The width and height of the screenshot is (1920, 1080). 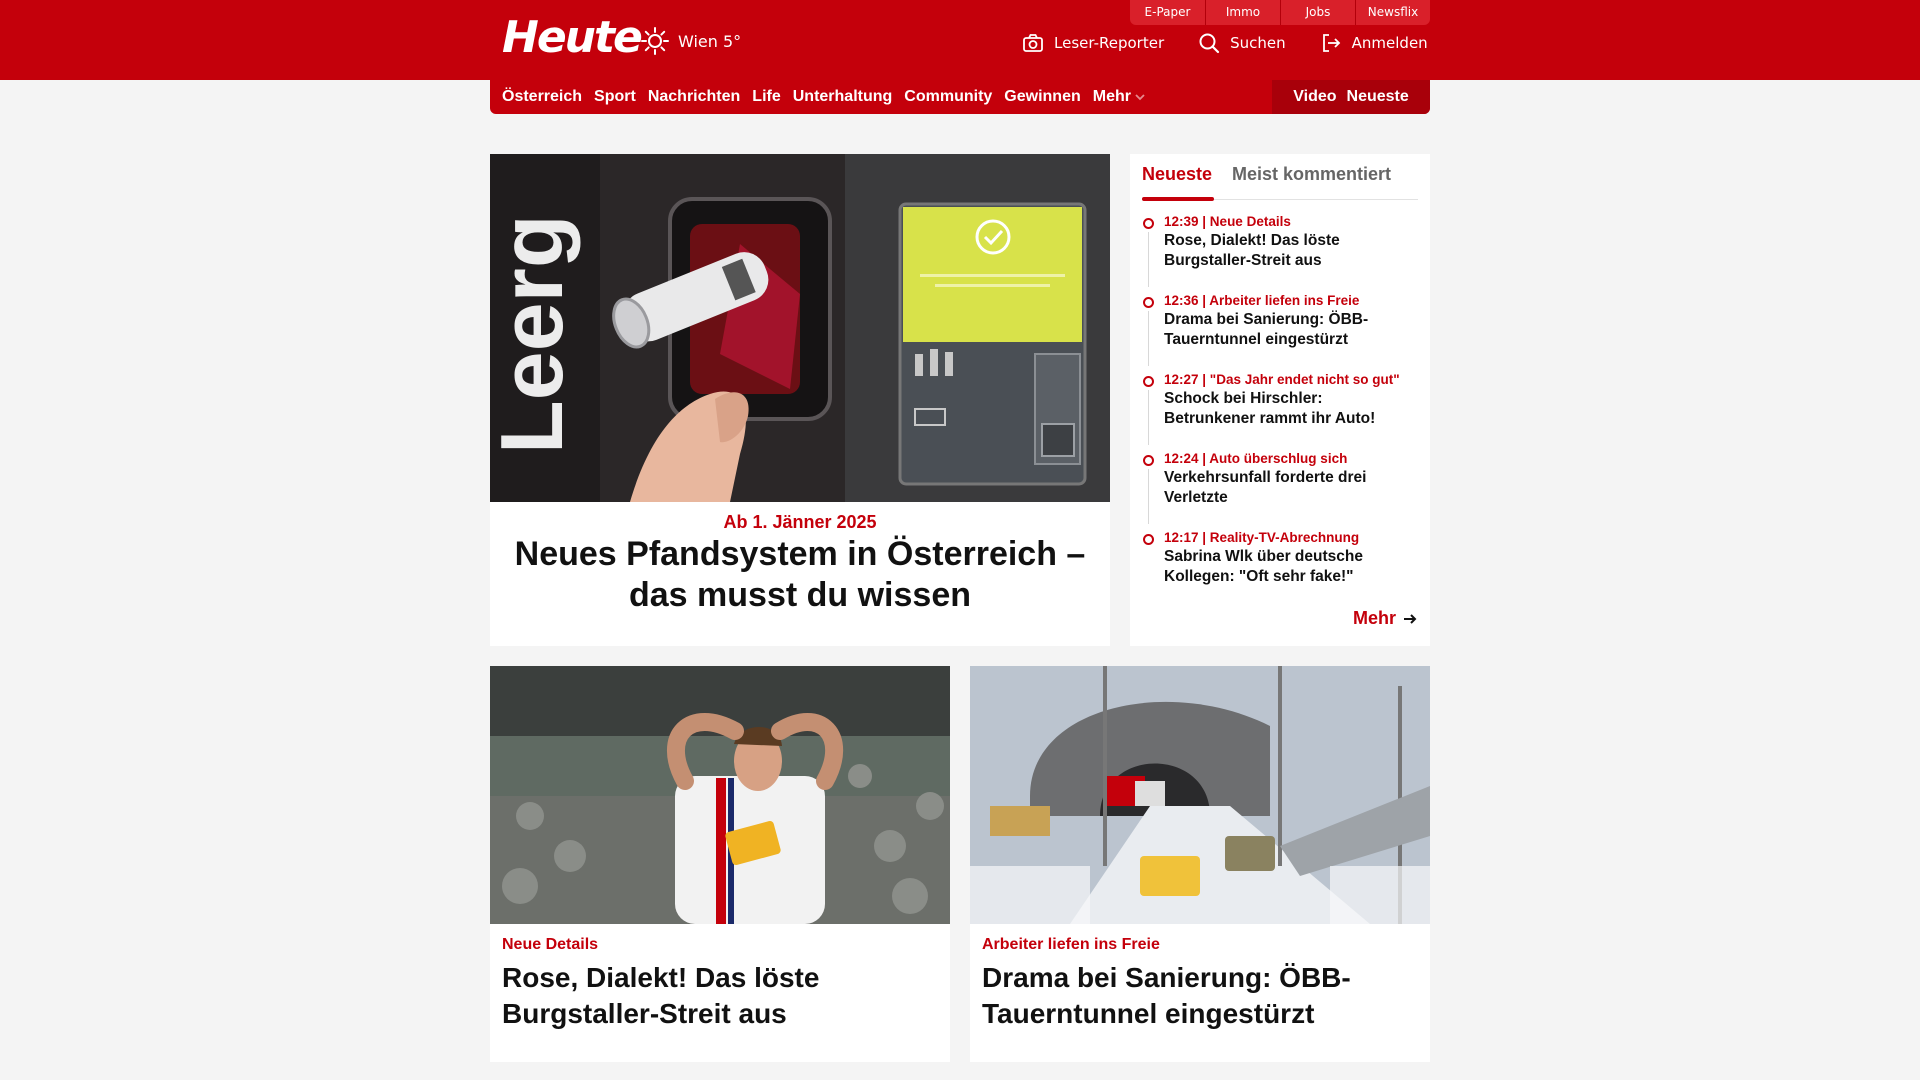 I want to click on heute-logo: Heute, so click(x=572, y=38).